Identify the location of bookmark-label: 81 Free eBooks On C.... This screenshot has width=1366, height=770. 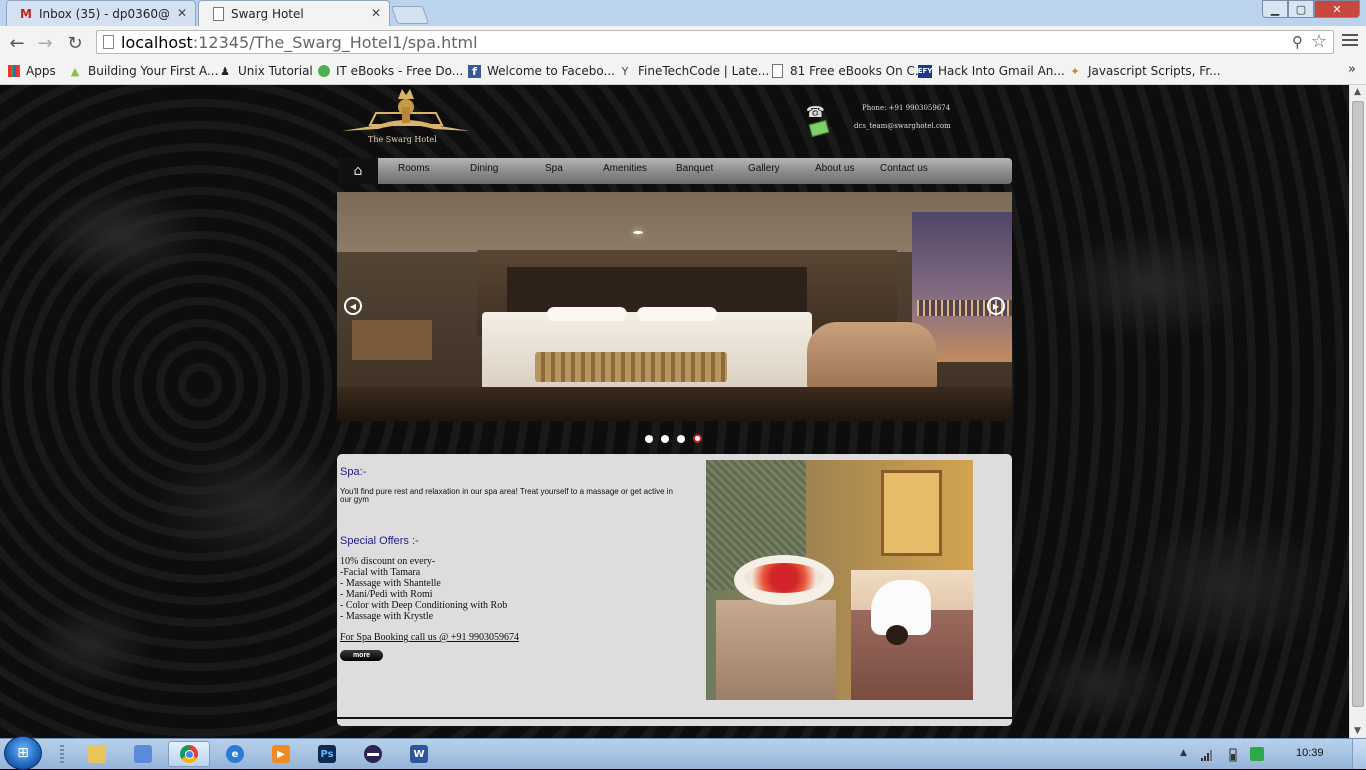
(858, 71).